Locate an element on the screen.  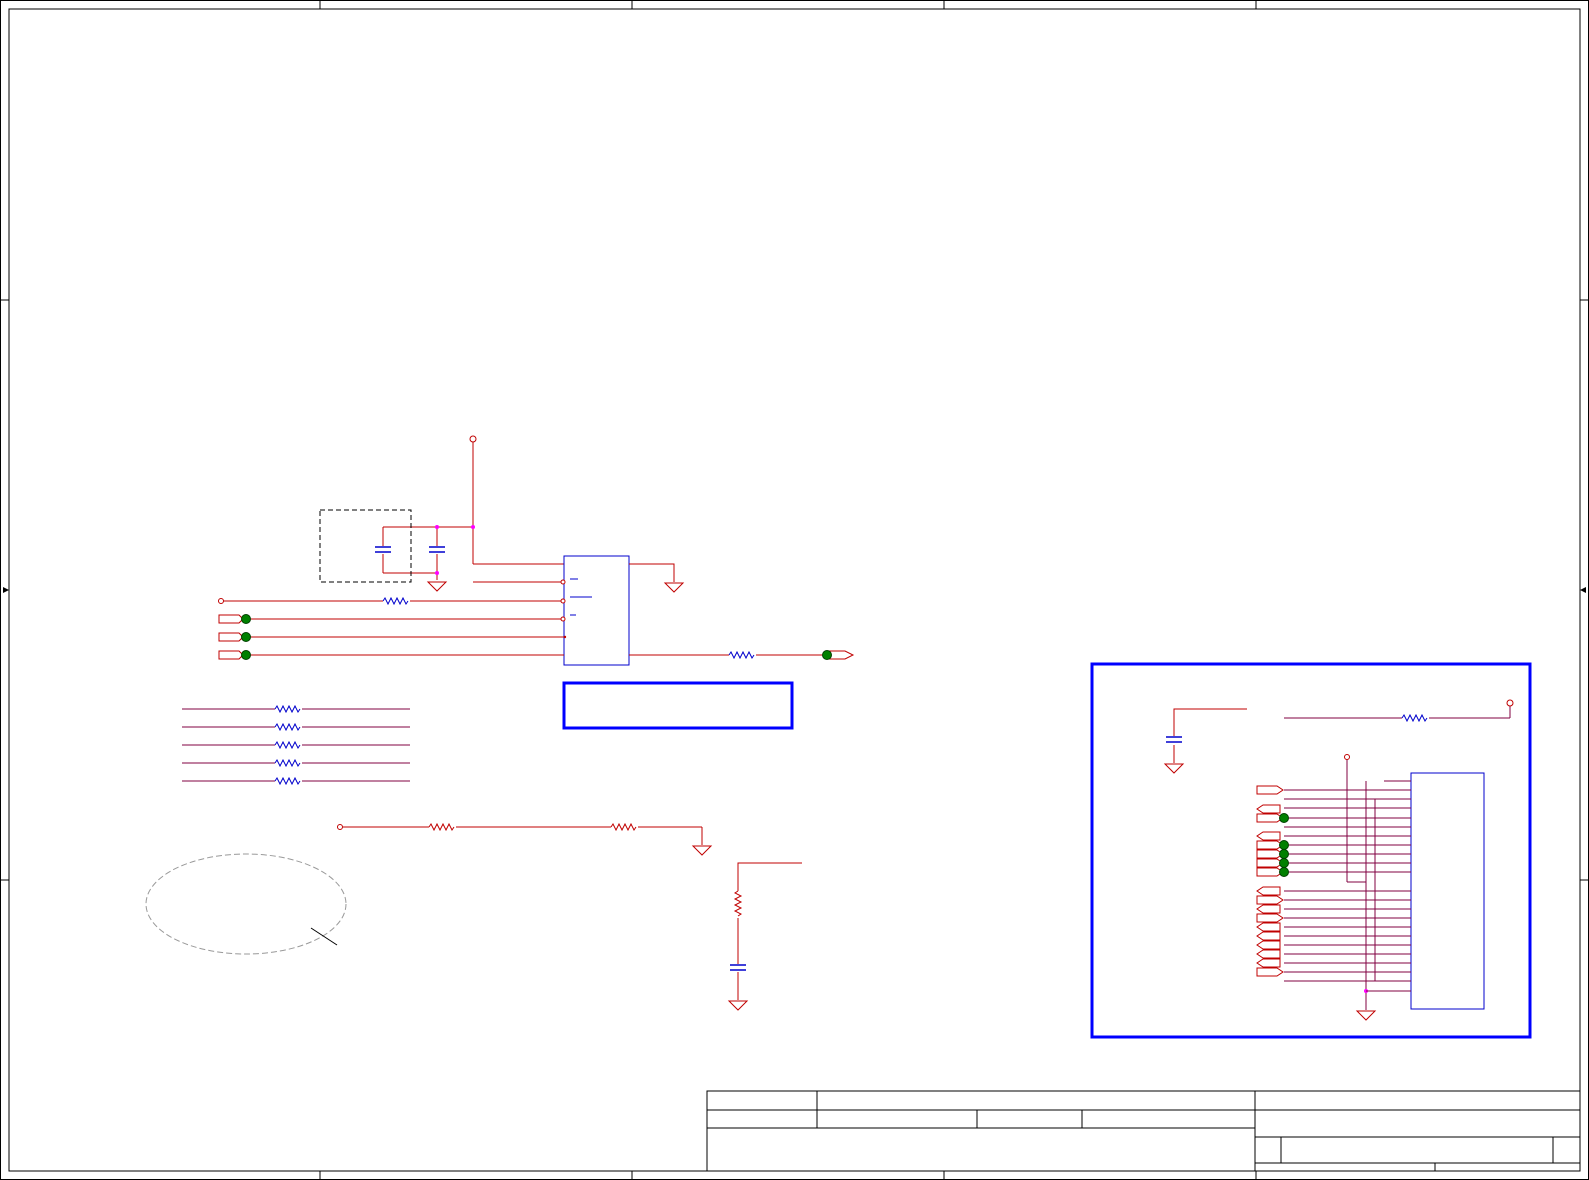
junction-dots is located at coordinates (455, 550).